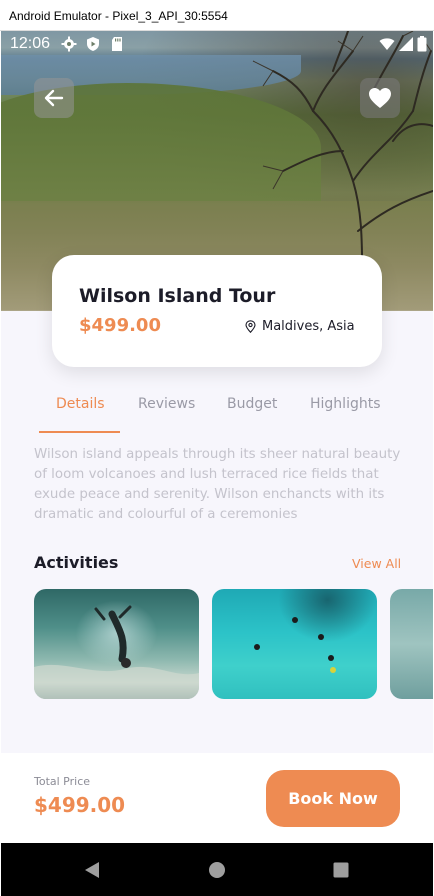 This screenshot has height=896, width=434. I want to click on location: Maldives, Asia, so click(300, 326).